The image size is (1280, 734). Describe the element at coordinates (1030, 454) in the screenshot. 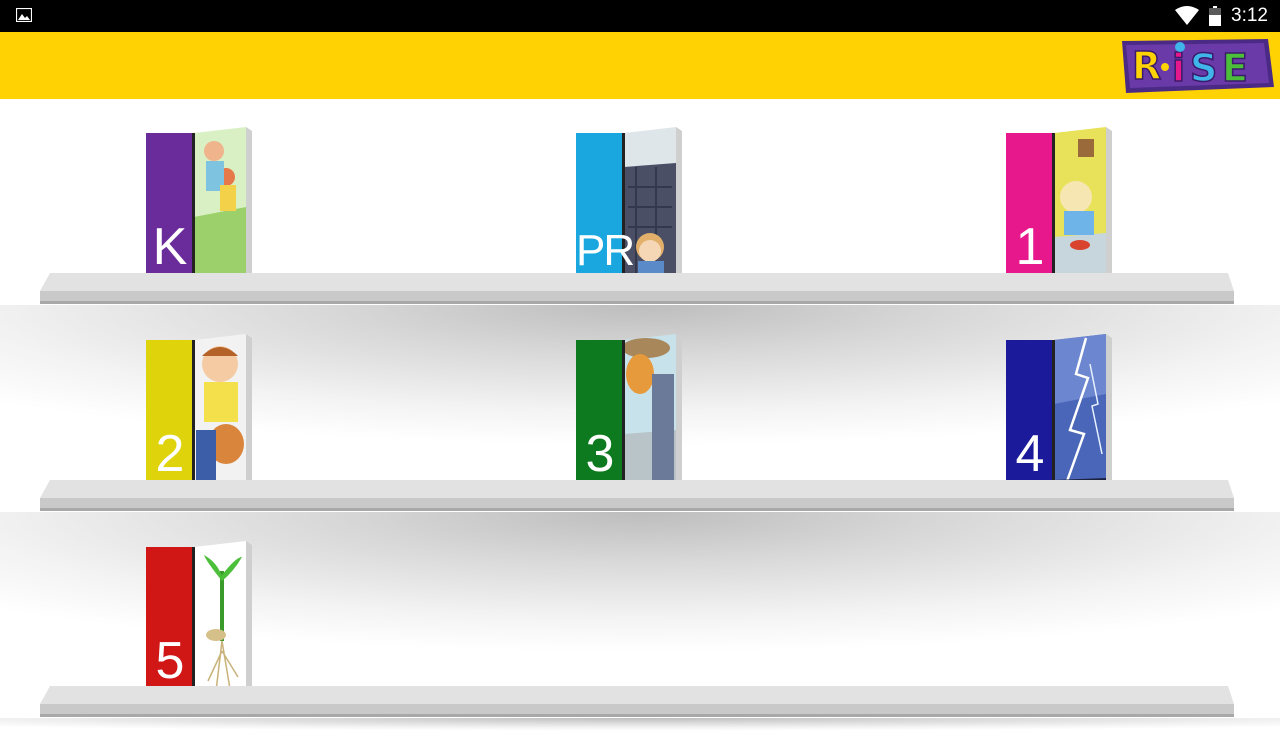

I see `book-label: 4` at that location.